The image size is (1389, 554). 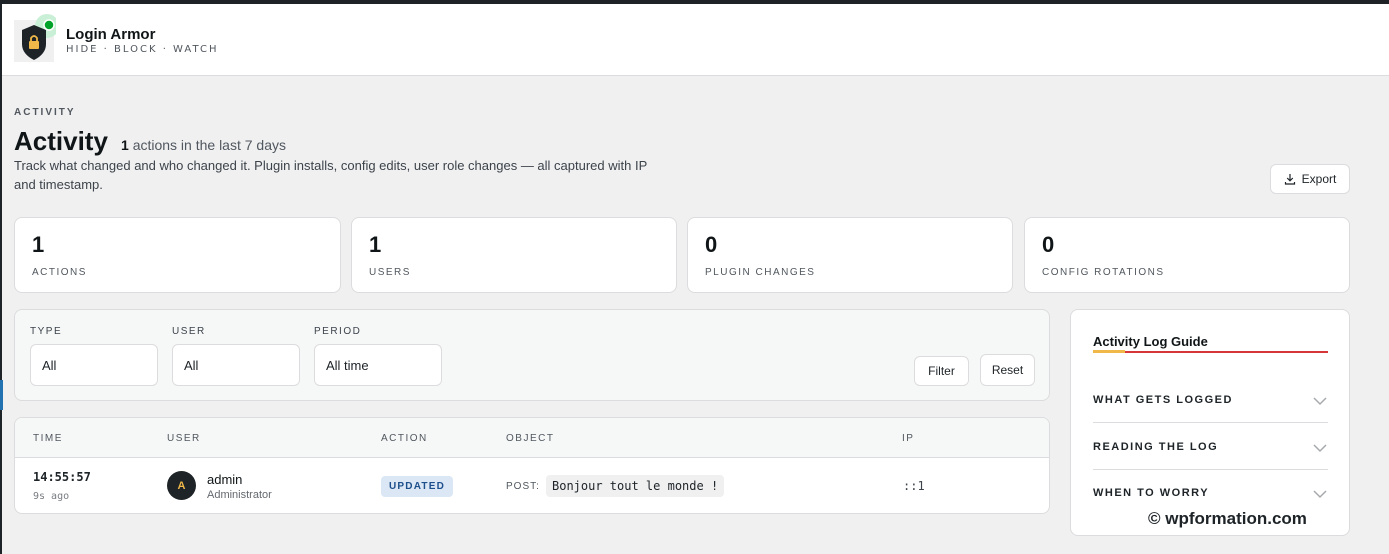 I want to click on stat-card-users: 1 USERS, so click(x=514, y=255).